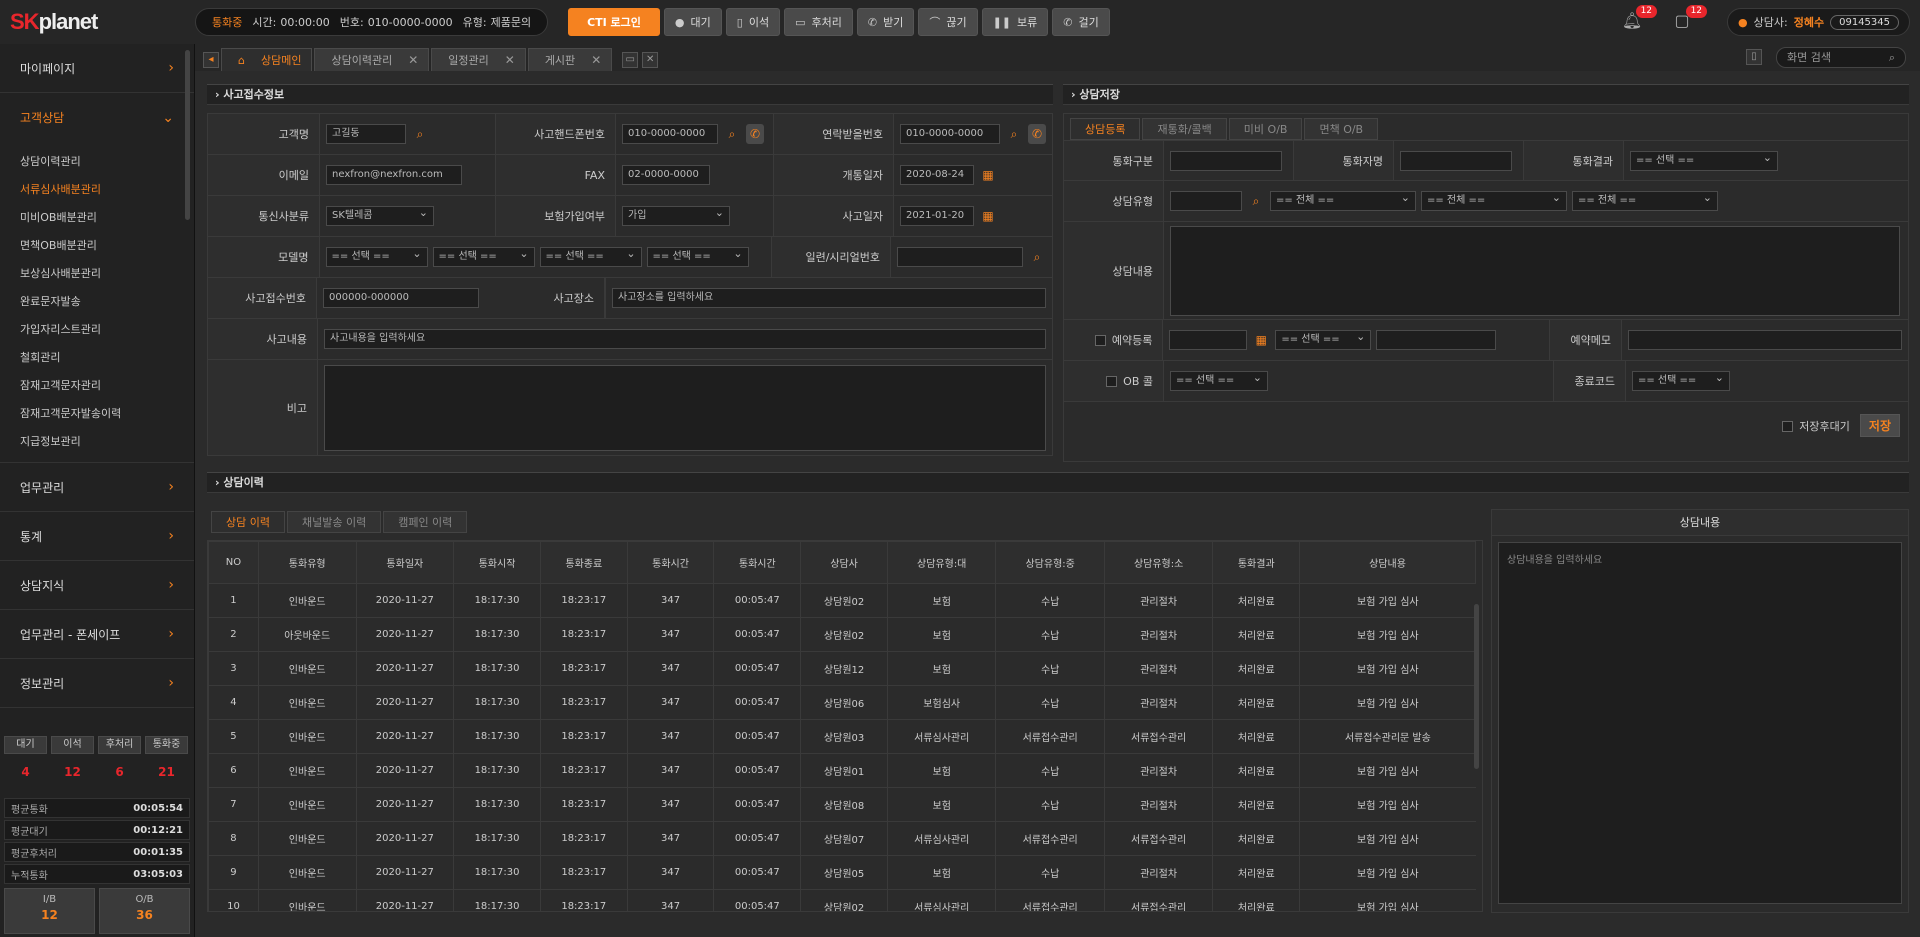 The image size is (1920, 937). What do you see at coordinates (692, 22) in the screenshot?
I see `wait-button: ● 대기` at bounding box center [692, 22].